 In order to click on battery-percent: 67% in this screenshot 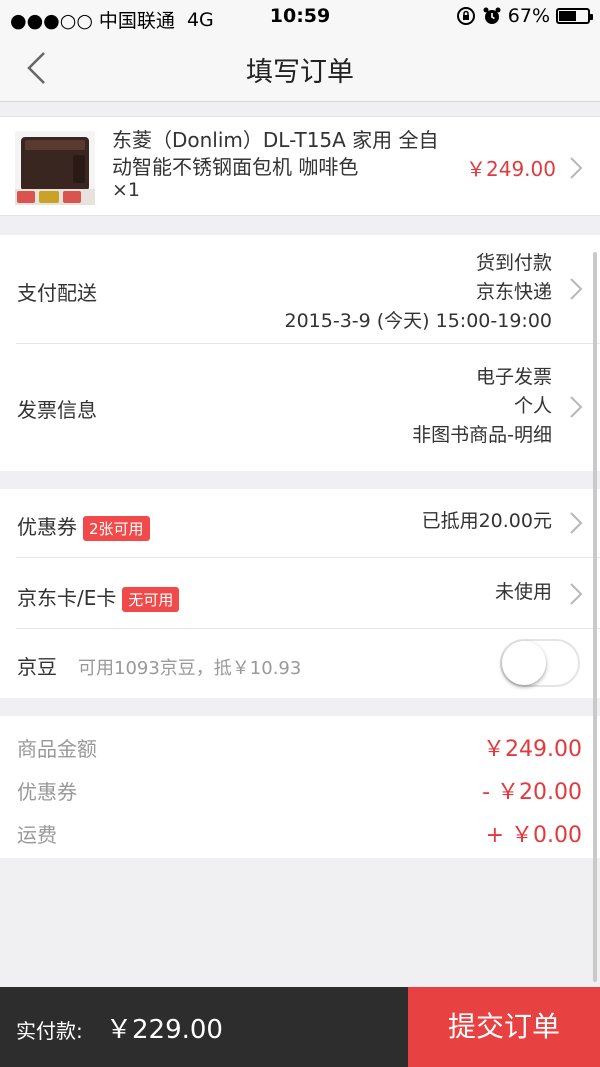, I will do `click(528, 16)`.